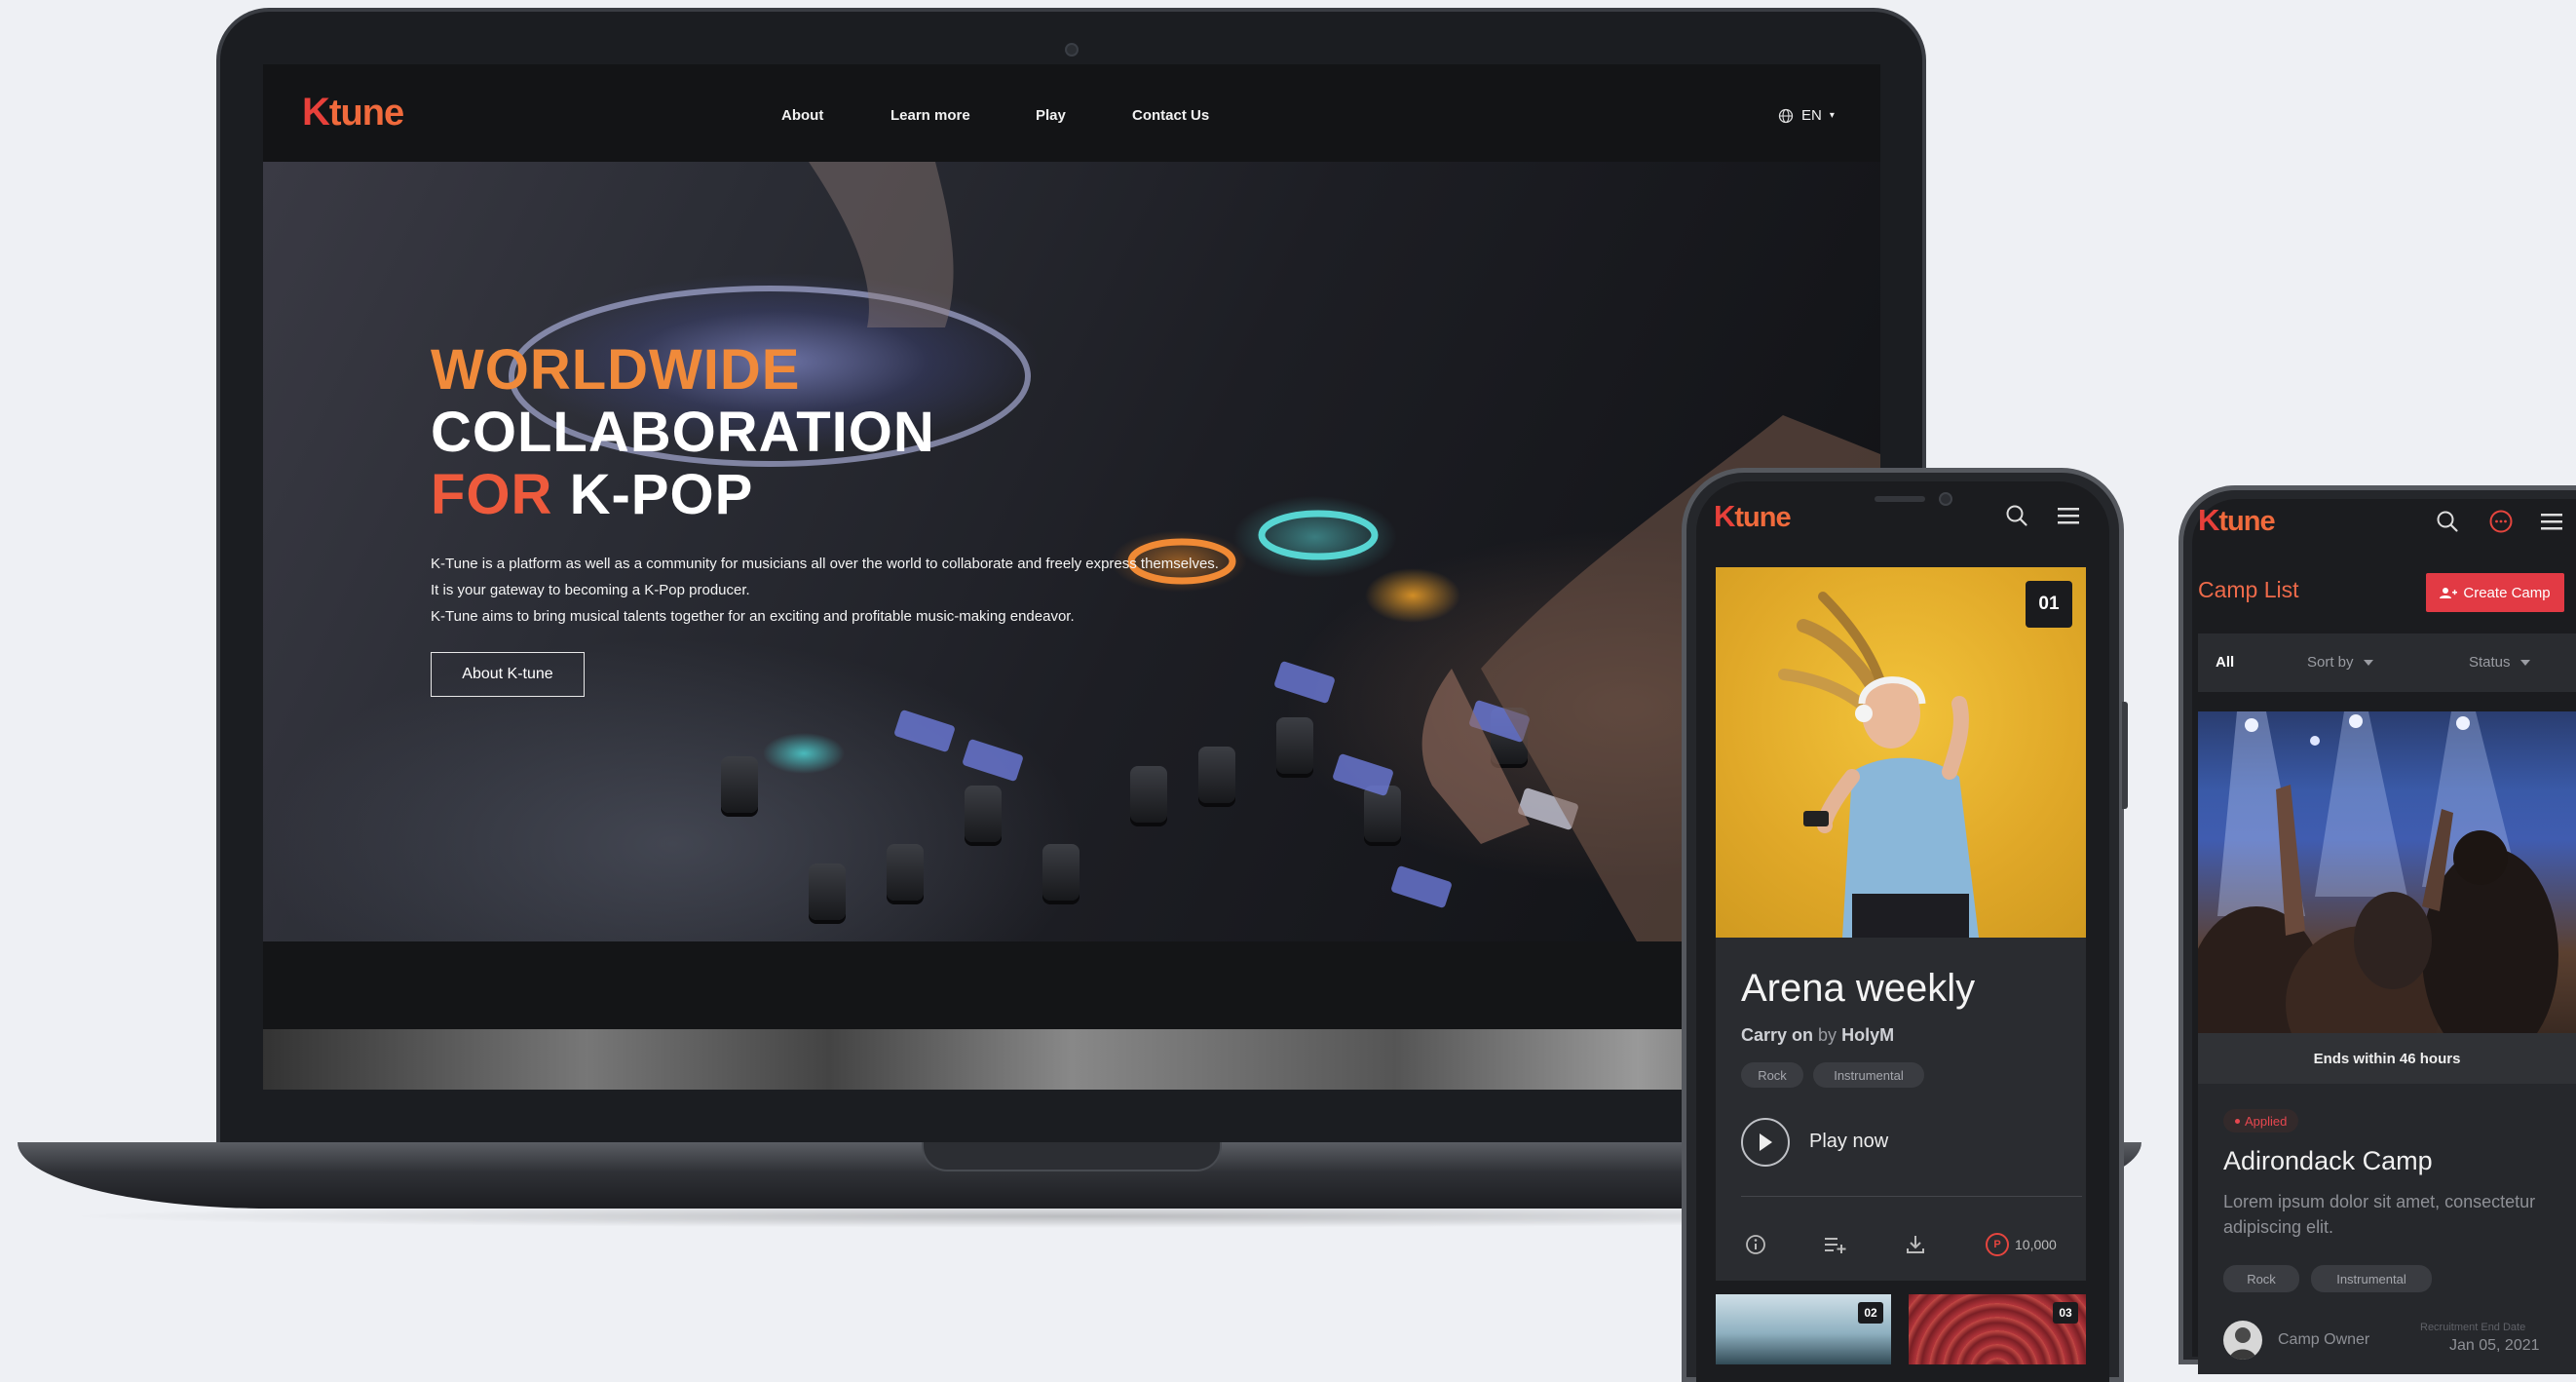 This screenshot has height=1382, width=2576. Describe the element at coordinates (2225, 662) in the screenshot. I see `filter-all: All` at that location.